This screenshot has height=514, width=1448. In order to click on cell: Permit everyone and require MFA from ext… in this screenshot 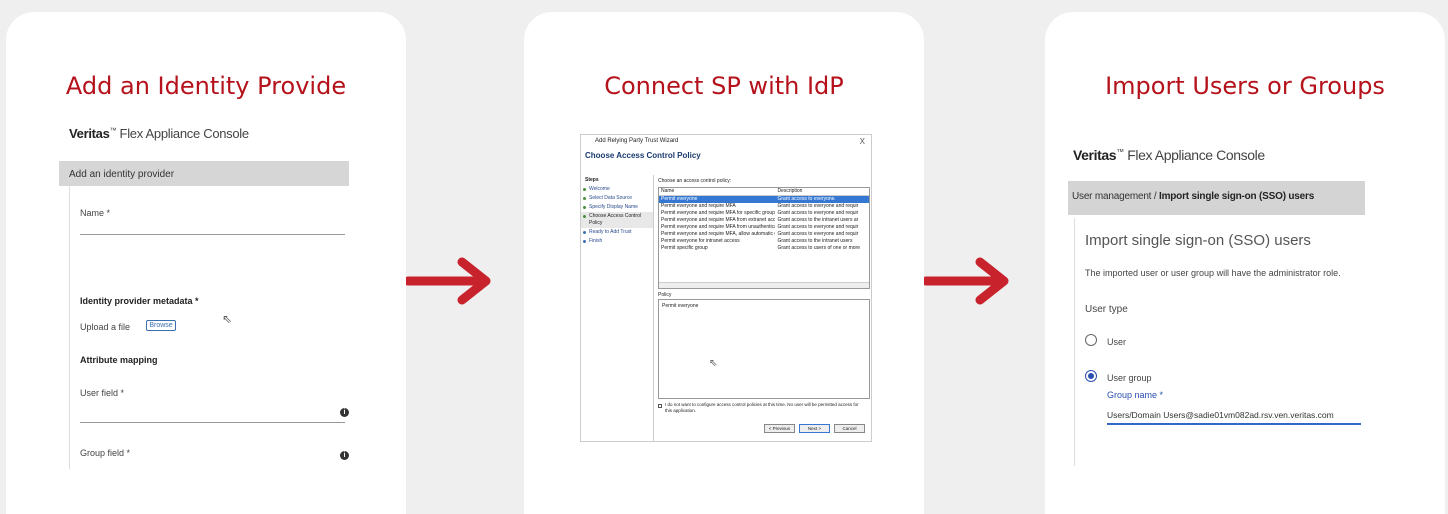, I will do `click(718, 220)`.